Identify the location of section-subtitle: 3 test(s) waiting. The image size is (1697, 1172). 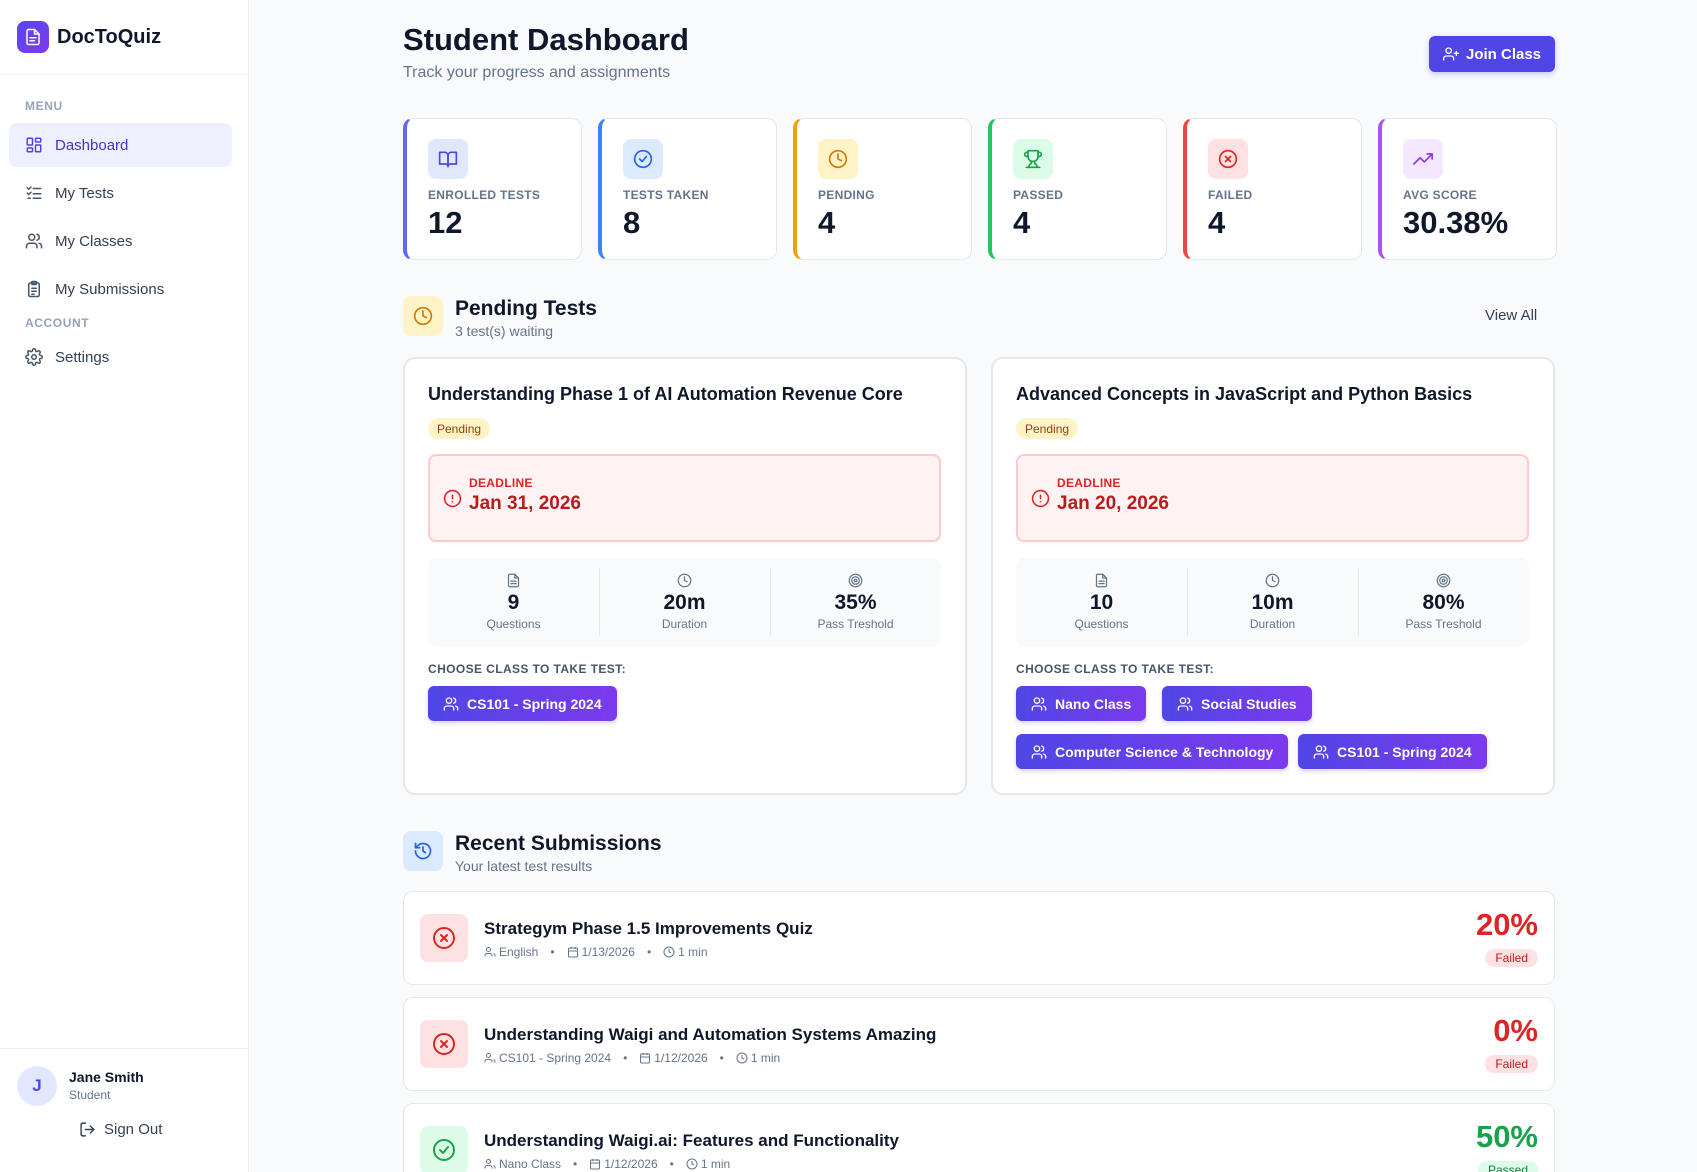
(504, 331).